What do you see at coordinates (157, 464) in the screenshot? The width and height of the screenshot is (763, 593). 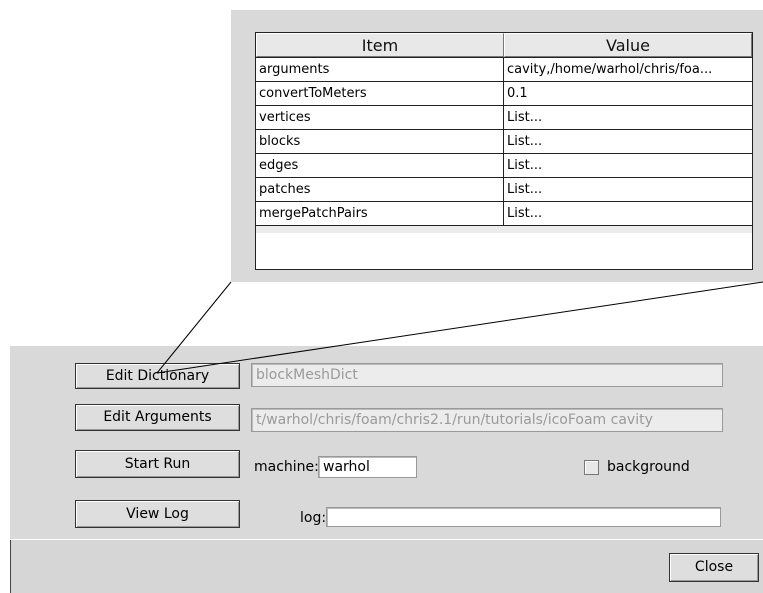 I see `start-run-button: Start Run` at bounding box center [157, 464].